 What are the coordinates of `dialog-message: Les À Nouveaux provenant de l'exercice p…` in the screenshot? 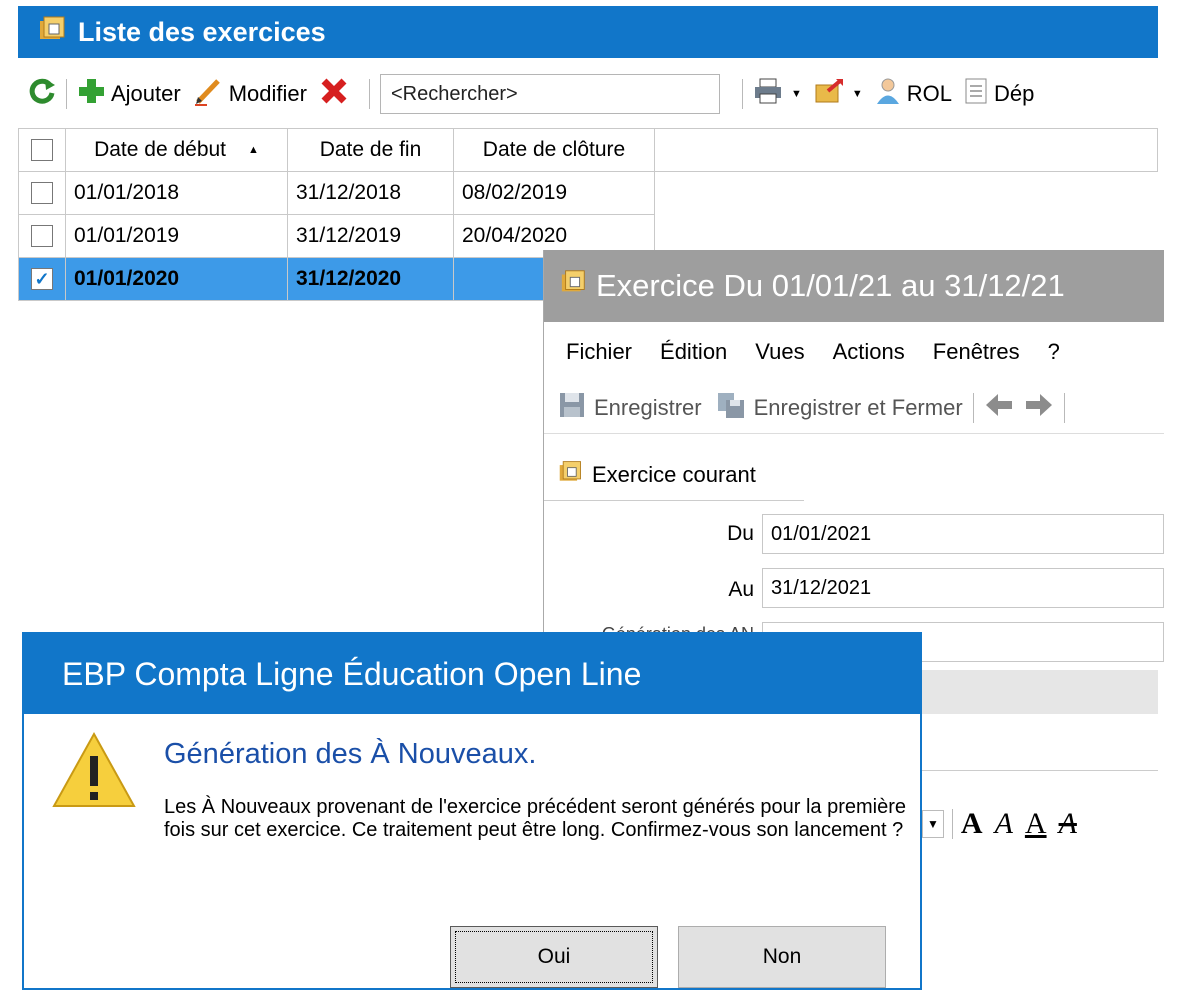 It's located at (535, 818).